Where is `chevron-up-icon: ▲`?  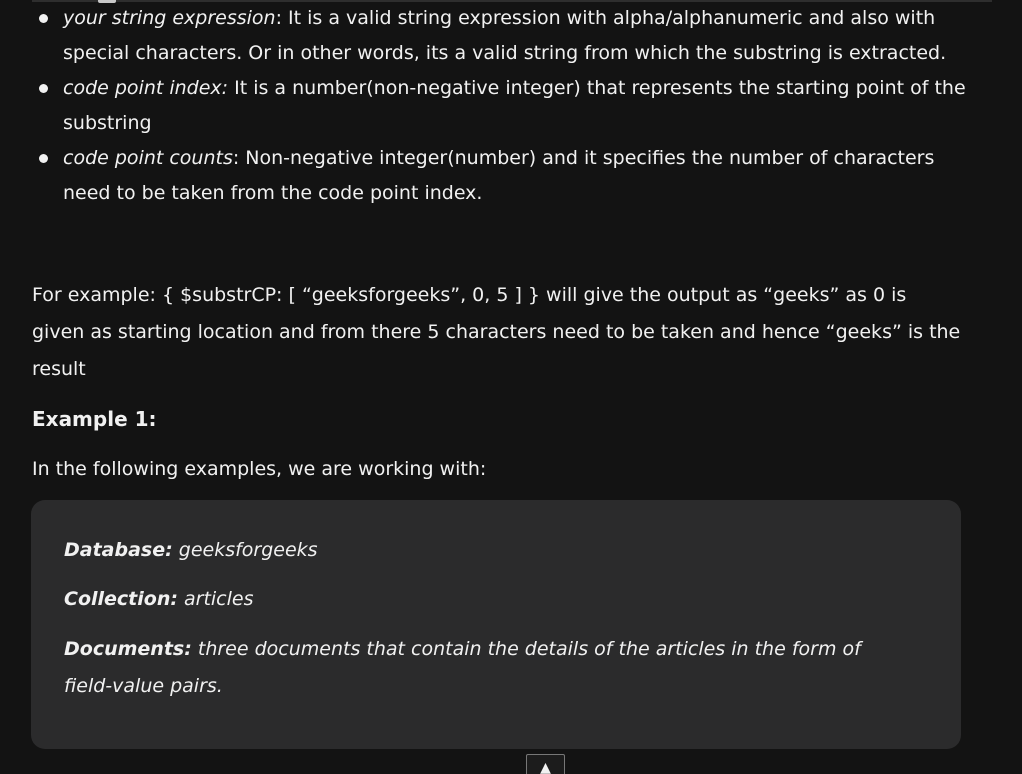 chevron-up-icon: ▲ is located at coordinates (545, 767).